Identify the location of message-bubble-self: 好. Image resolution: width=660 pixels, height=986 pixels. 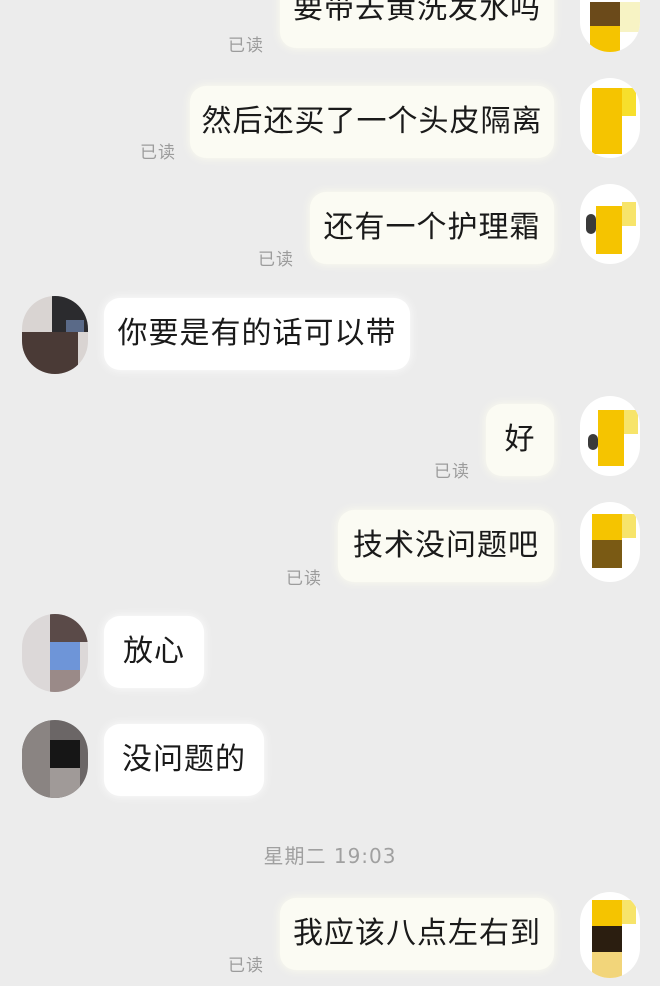
(520, 440).